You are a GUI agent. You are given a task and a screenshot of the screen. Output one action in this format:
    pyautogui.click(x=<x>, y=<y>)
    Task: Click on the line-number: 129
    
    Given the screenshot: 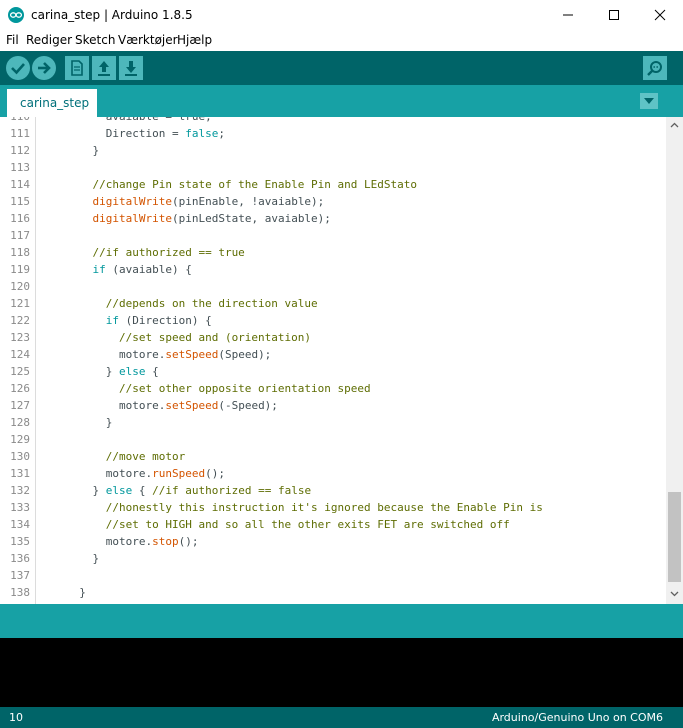 What is the action you would take?
    pyautogui.click(x=20, y=439)
    